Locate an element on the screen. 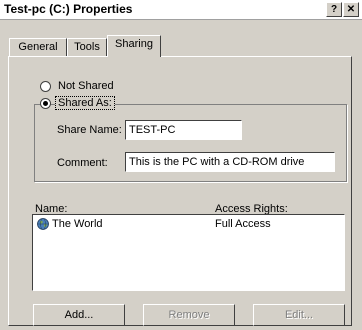 The width and height of the screenshot is (362, 330). tab-tools-label: Tools is located at coordinates (87, 47).